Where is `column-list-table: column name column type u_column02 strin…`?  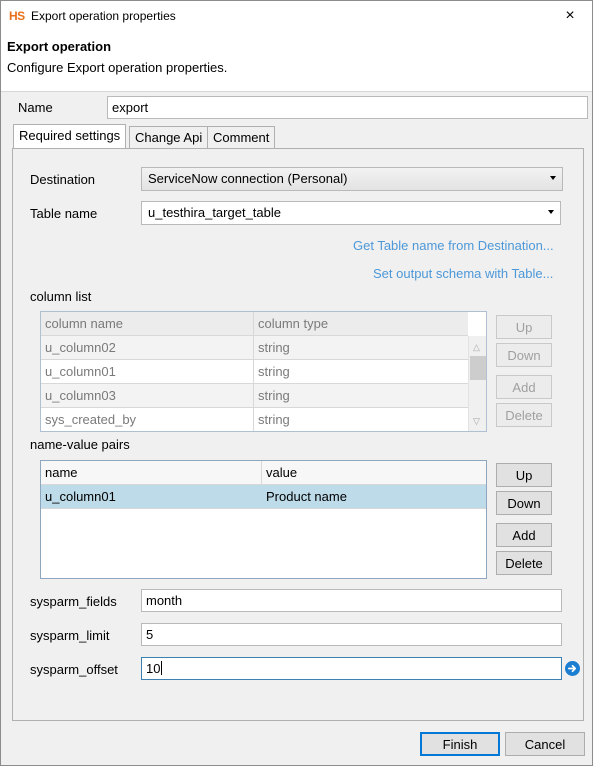 column-list-table: column name column type u_column02 strin… is located at coordinates (263, 371).